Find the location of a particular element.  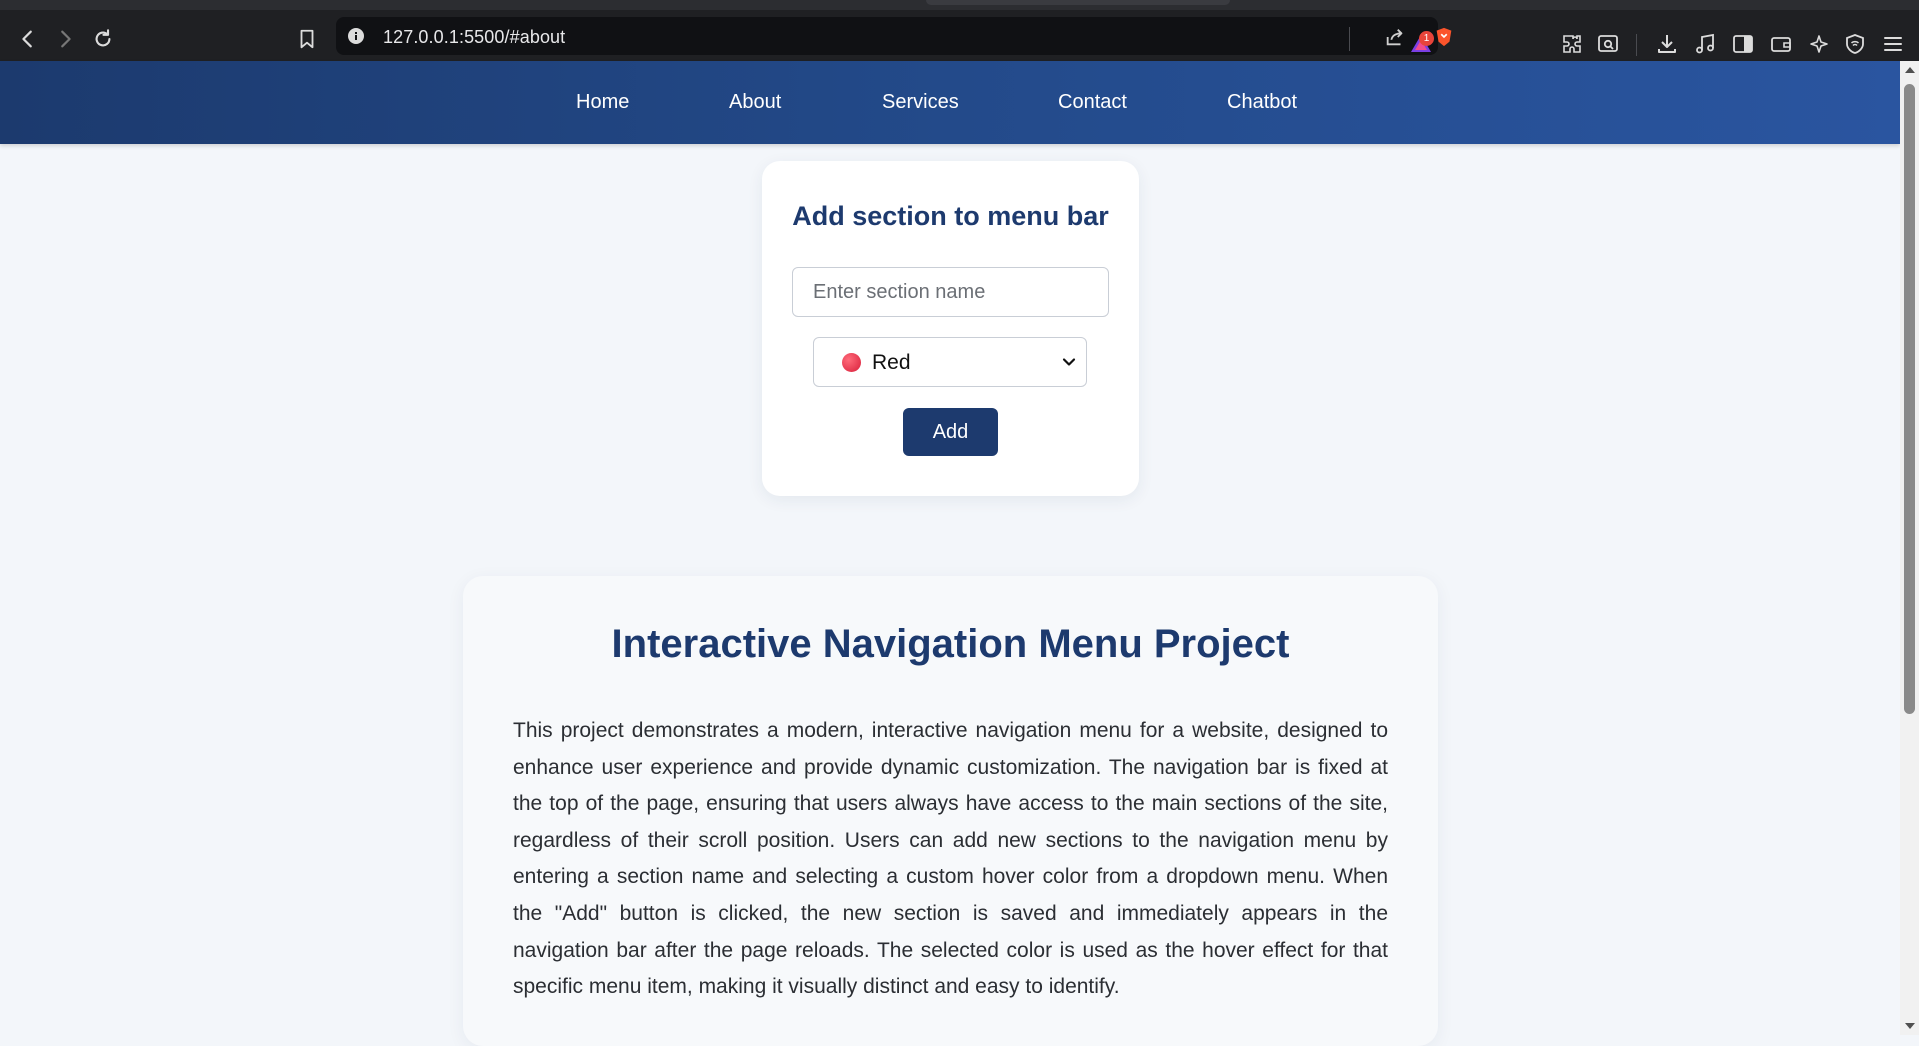

extensions-icon is located at coordinates (1572, 44).